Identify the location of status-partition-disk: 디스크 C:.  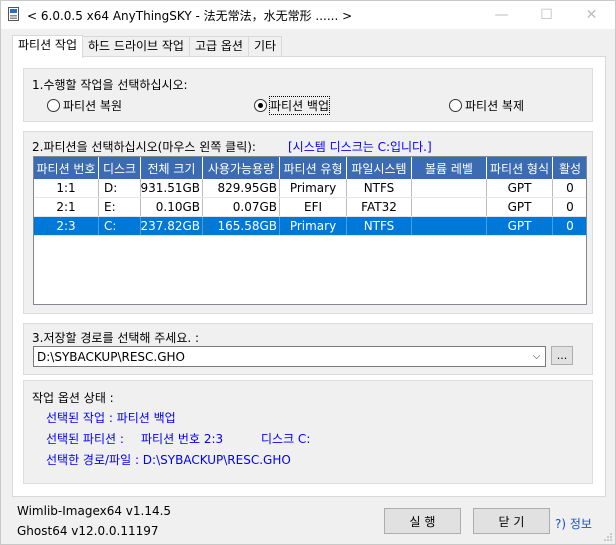
(286, 439).